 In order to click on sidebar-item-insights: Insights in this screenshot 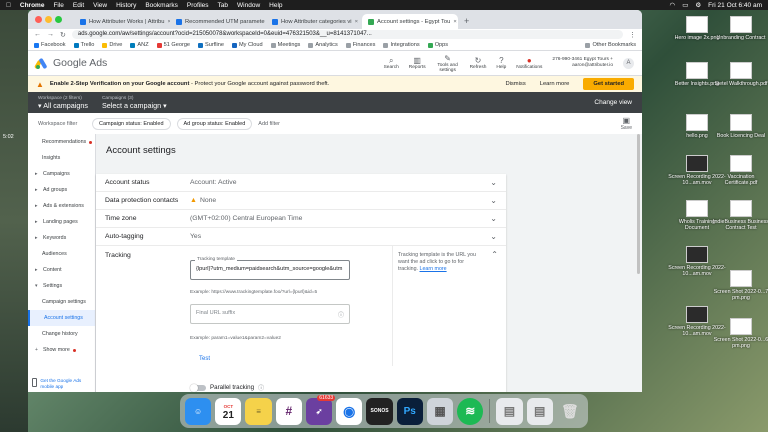, I will do `click(61, 158)`.